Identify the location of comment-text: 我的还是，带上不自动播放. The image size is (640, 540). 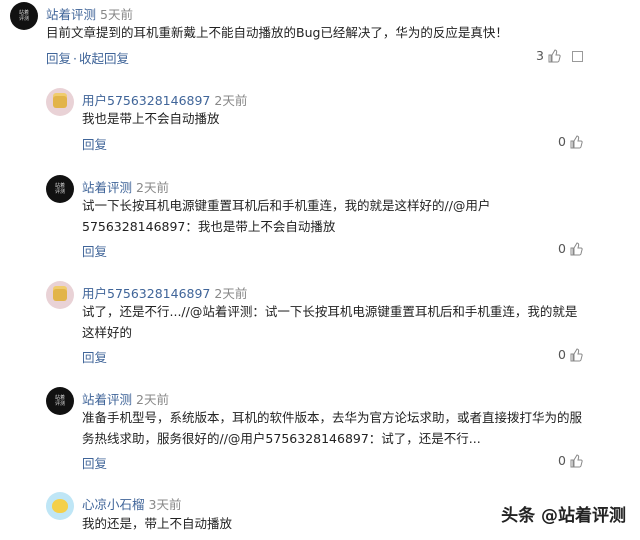
(157, 523).